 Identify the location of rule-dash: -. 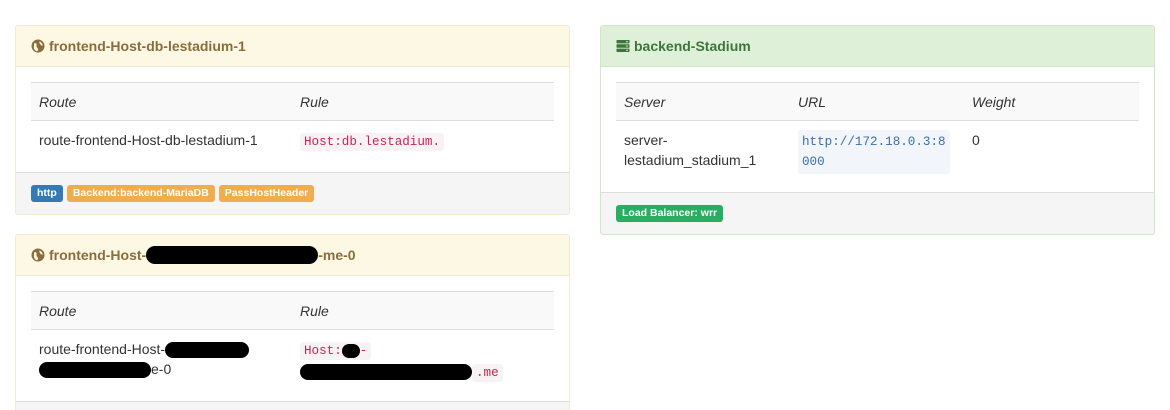
(363, 351).